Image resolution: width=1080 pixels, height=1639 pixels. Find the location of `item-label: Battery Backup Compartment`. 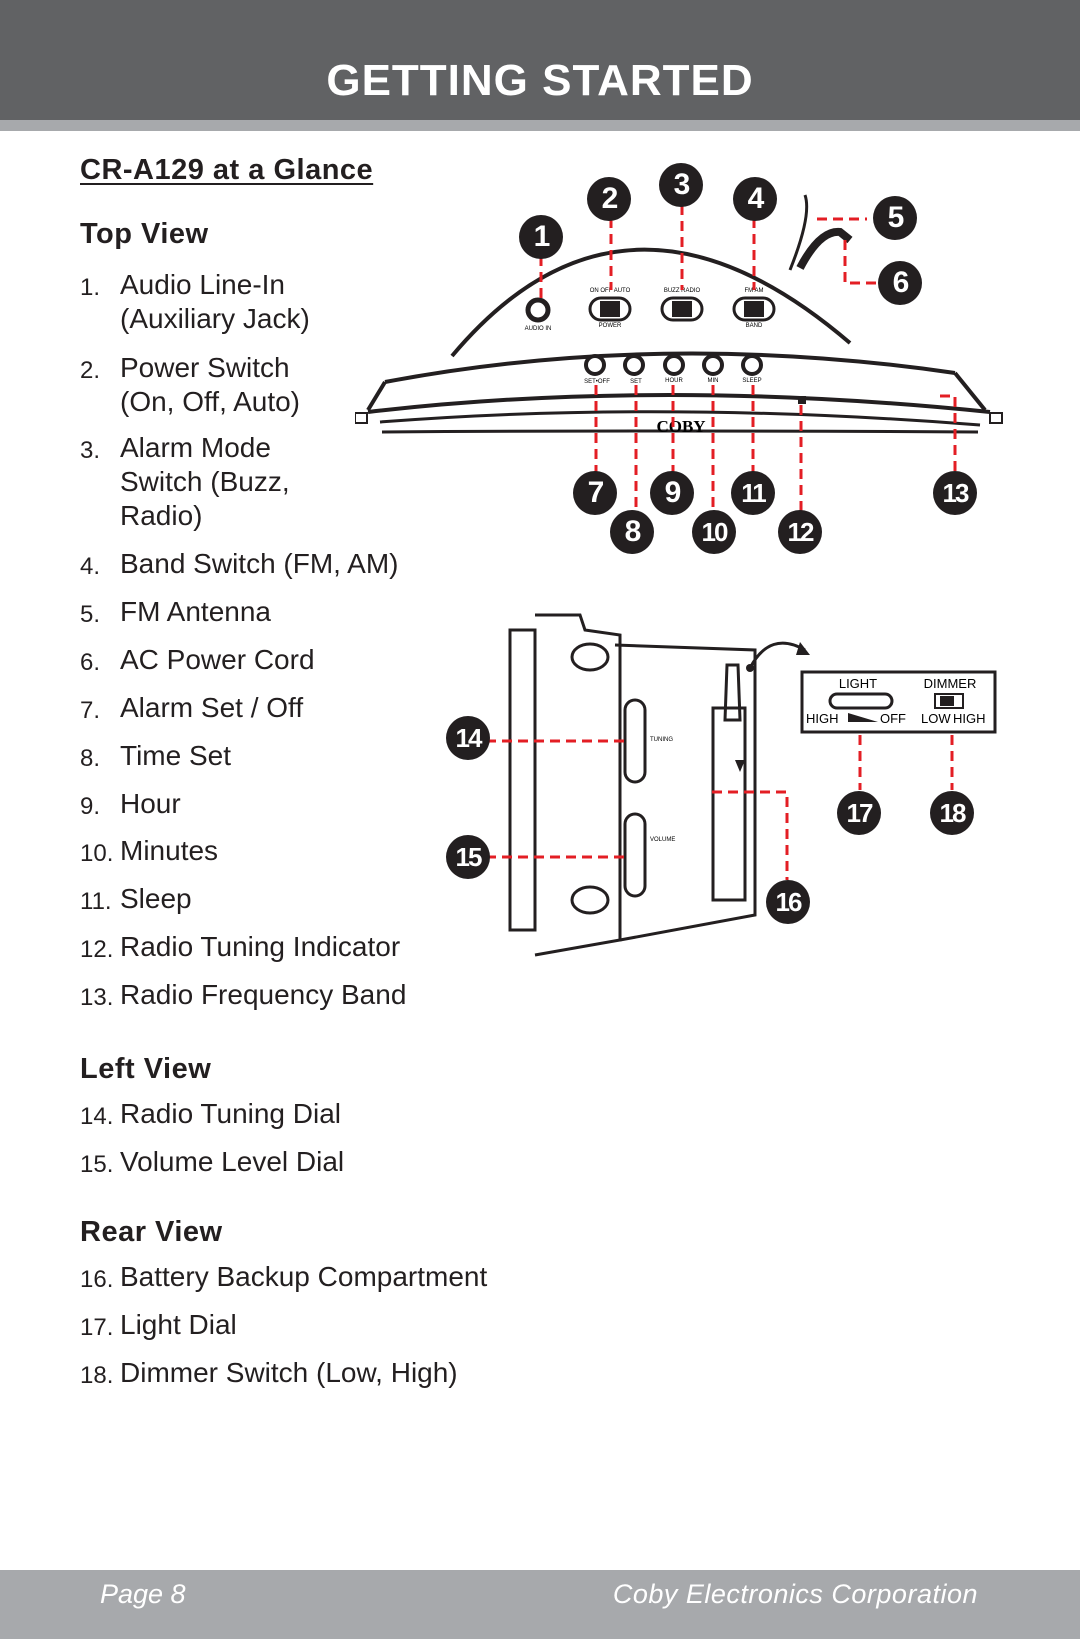

item-label: Battery Backup Compartment is located at coordinates (304, 1276).